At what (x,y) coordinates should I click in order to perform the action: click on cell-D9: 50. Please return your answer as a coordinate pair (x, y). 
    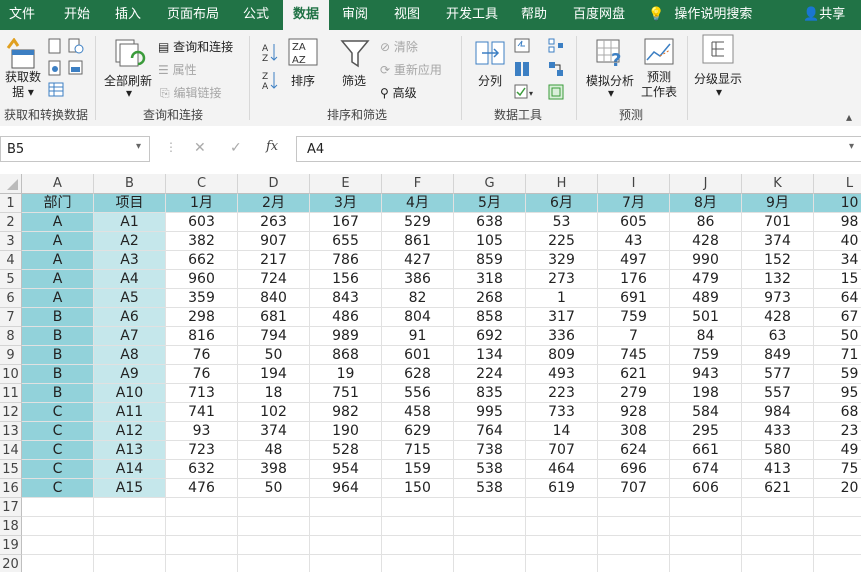
    Looking at the image, I should click on (274, 355).